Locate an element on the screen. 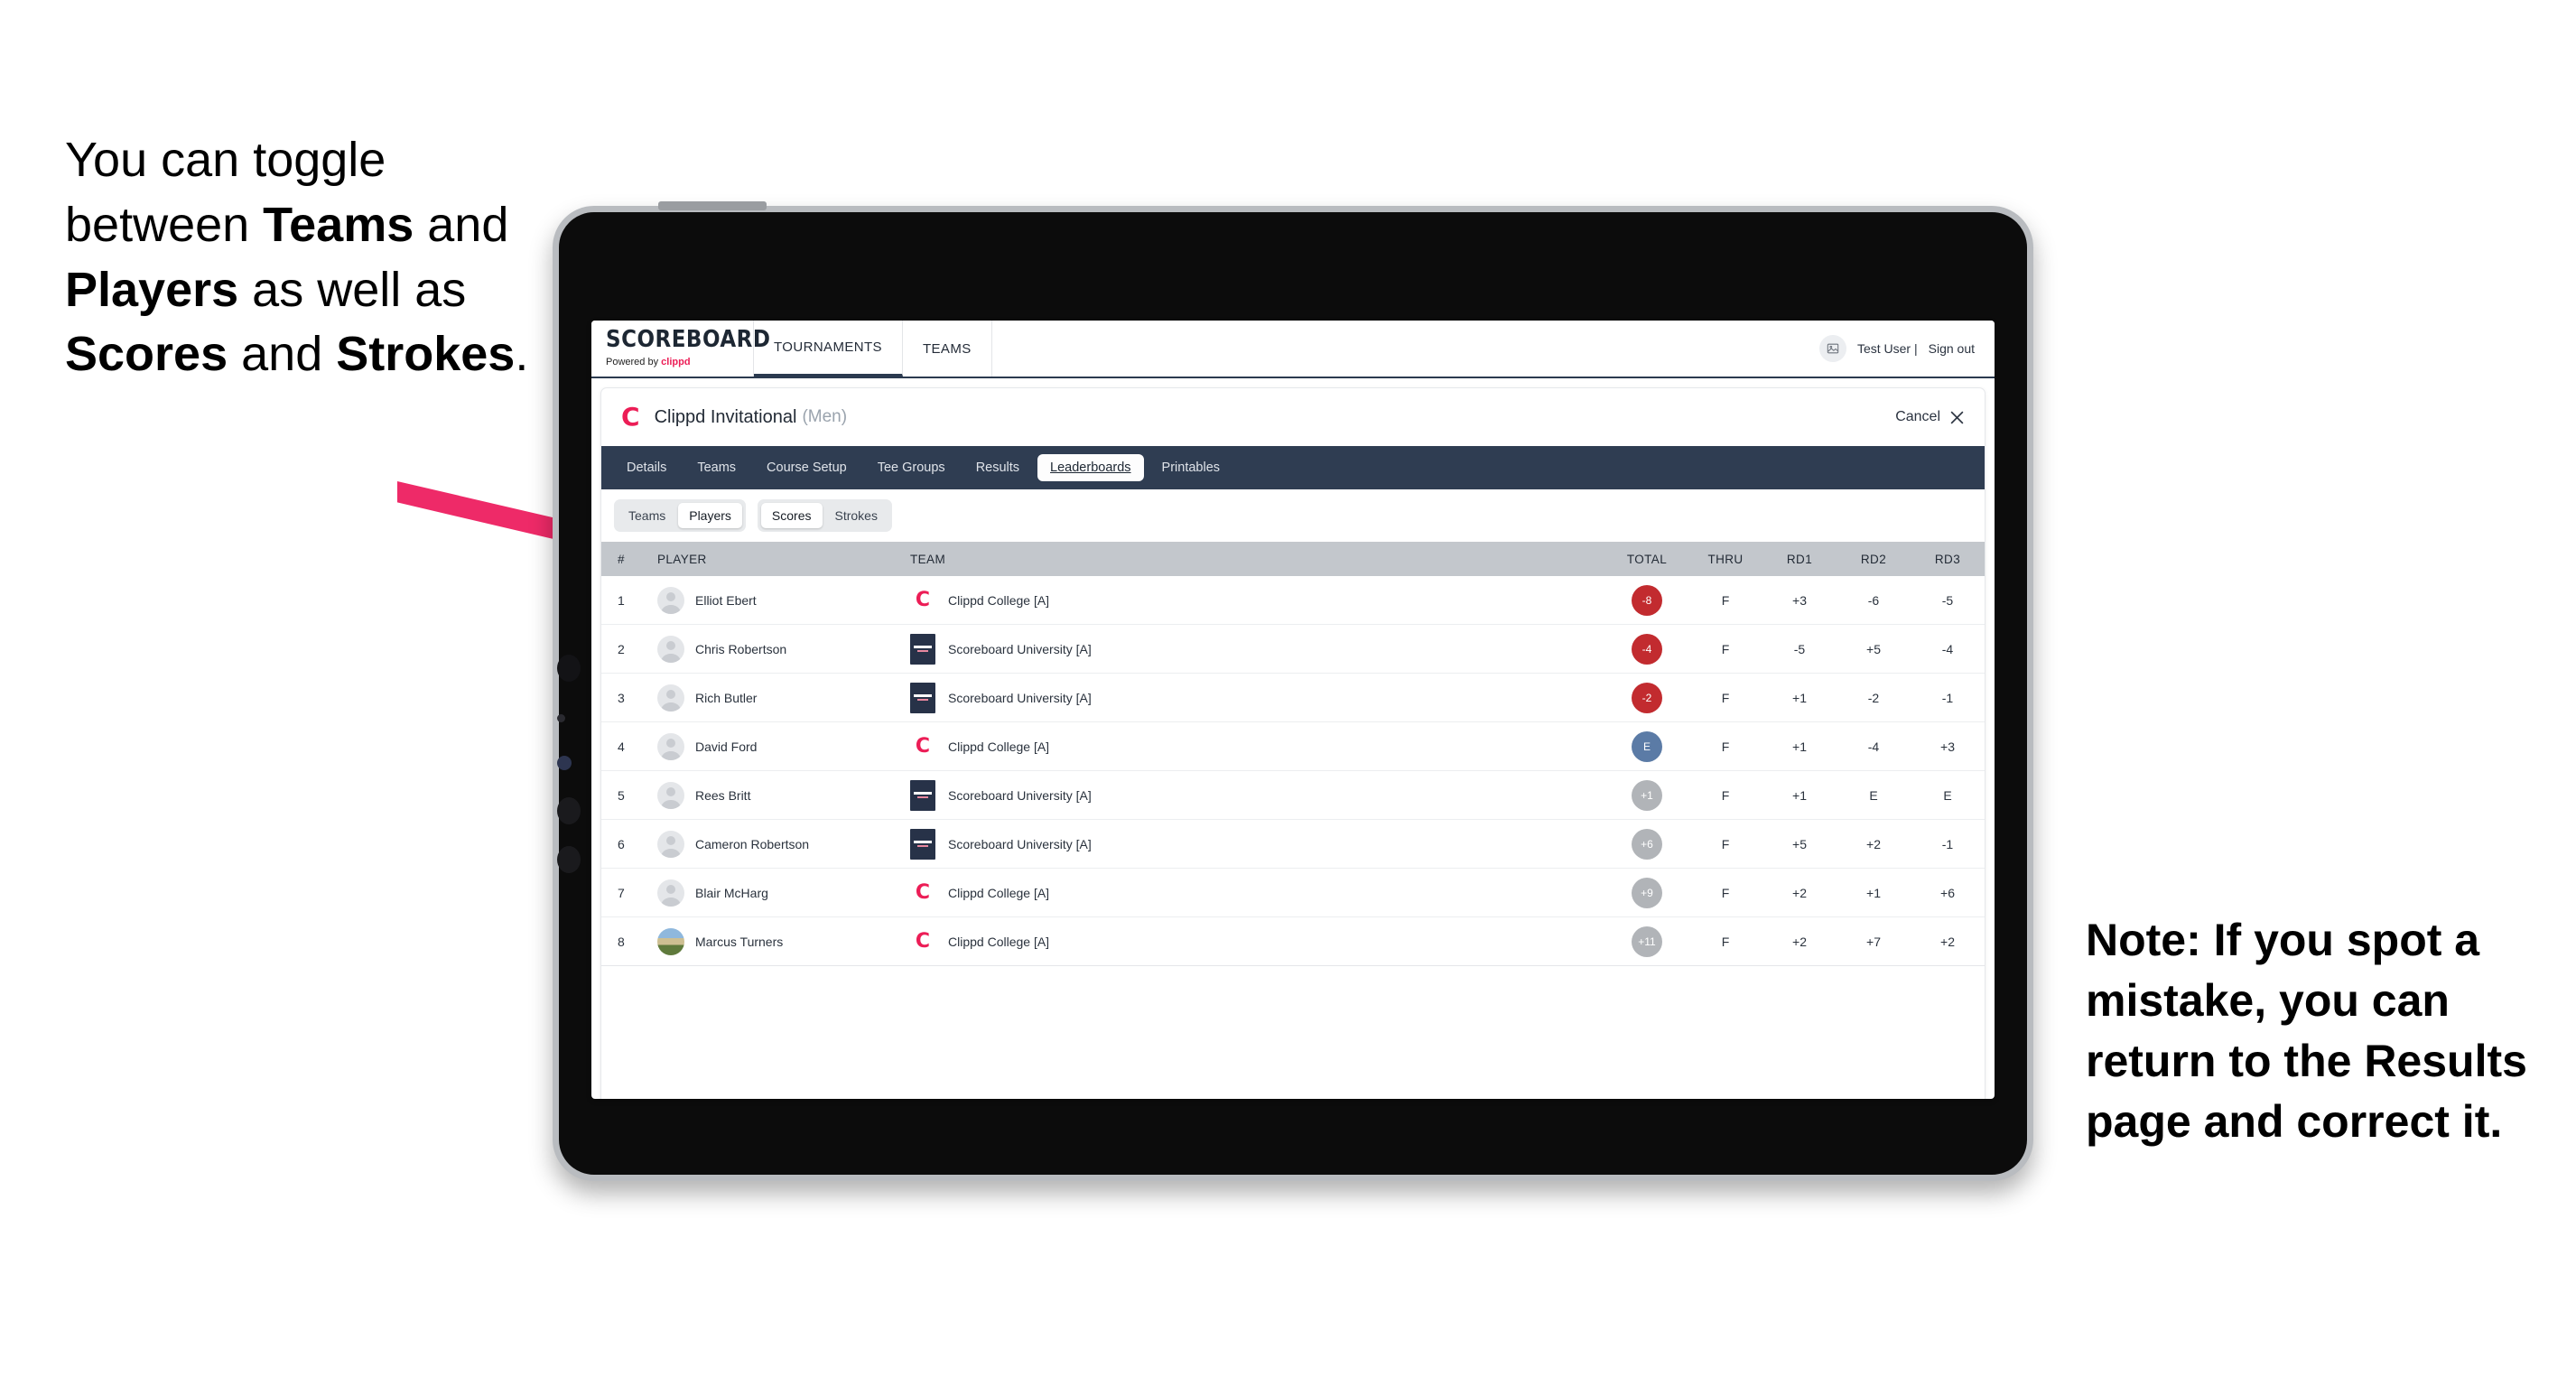 The width and height of the screenshot is (2576, 1386). cell-rd2: +5 is located at coordinates (1874, 649).